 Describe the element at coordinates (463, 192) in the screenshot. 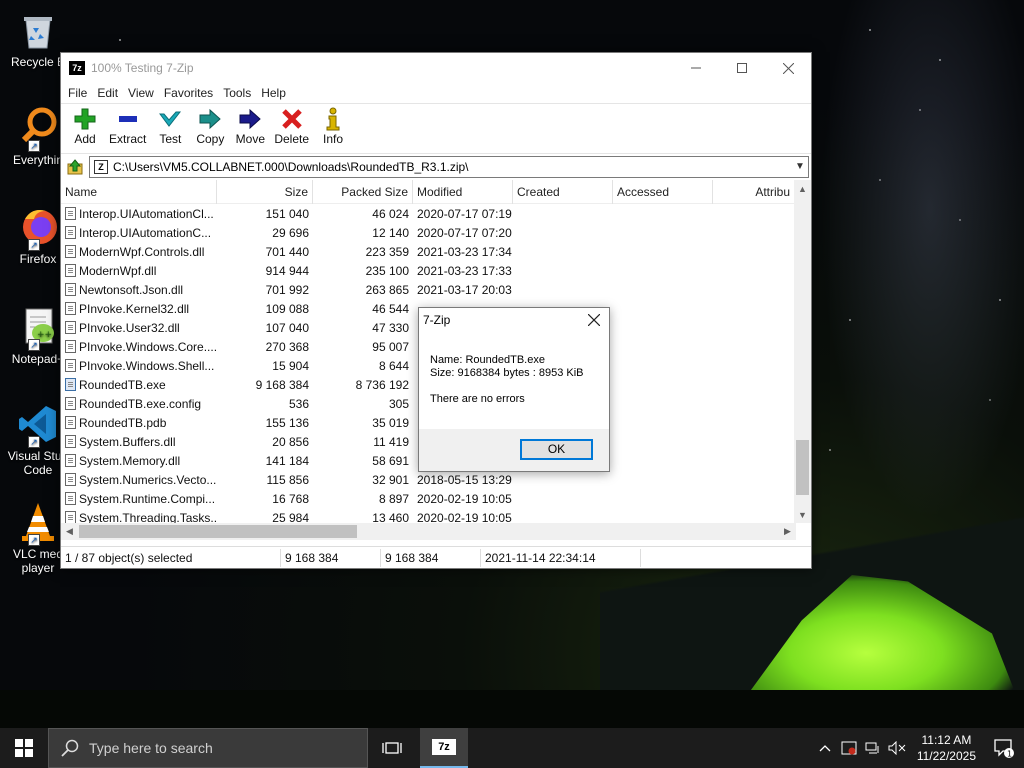

I see `column-header-modified: Modified` at that location.